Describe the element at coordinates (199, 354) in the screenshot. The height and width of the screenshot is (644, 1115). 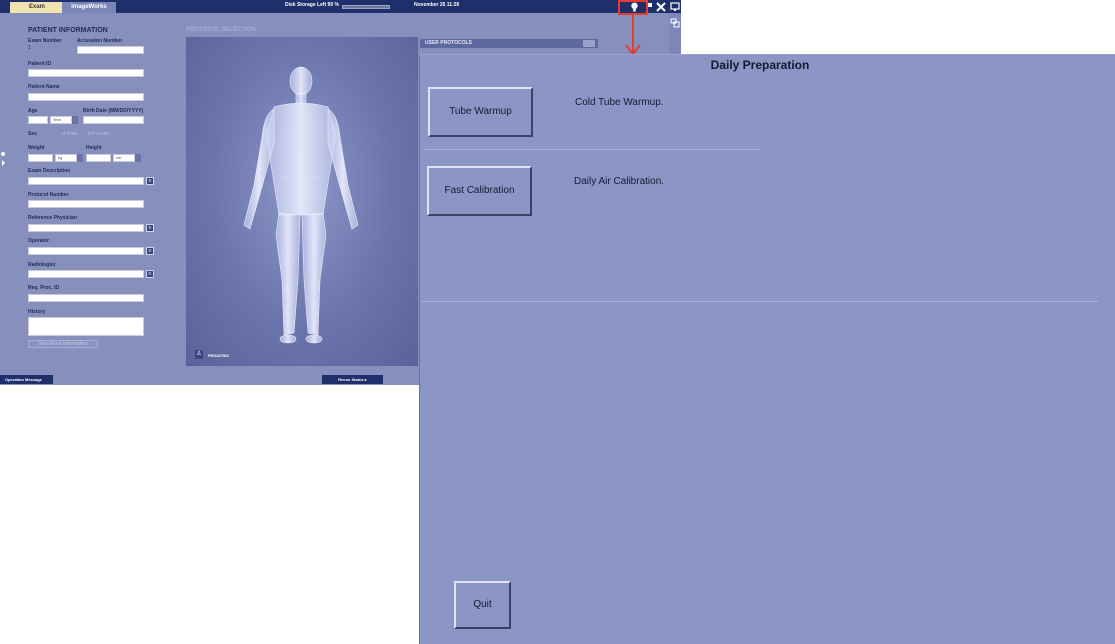
I see `pediatric-icon: ♙` at that location.